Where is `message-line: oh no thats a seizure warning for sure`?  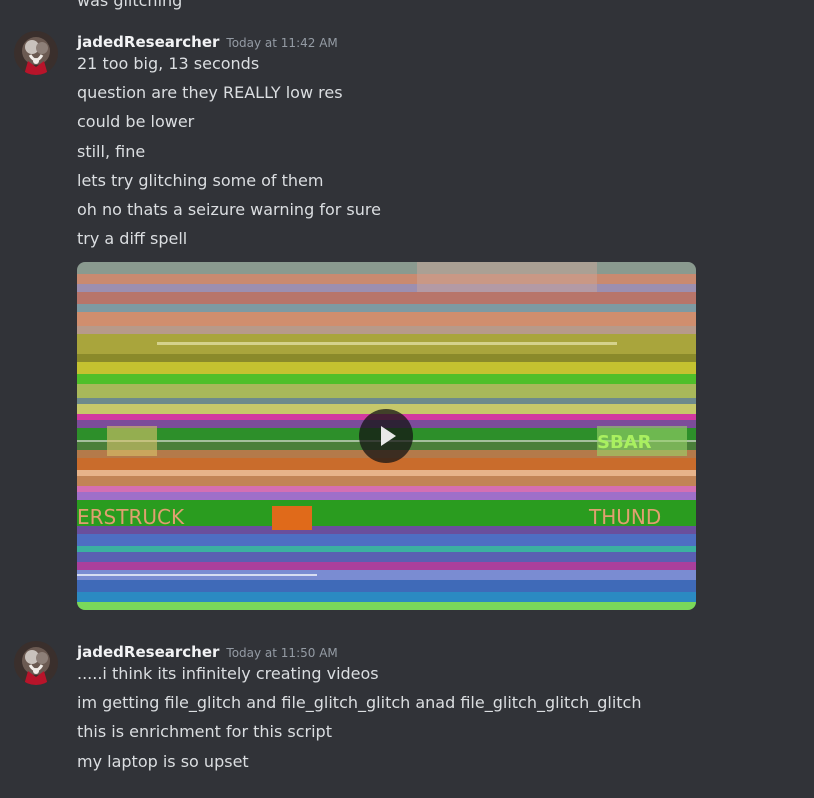
message-line: oh no thats a seizure warning for sure is located at coordinates (229, 209).